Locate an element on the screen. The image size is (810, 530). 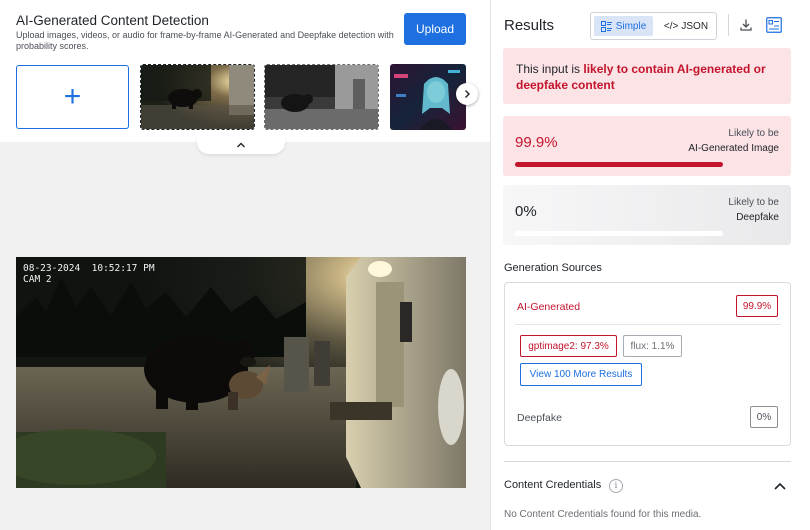
deepfake-caption: Likely to be Deepfake is located at coordinates (753, 210).